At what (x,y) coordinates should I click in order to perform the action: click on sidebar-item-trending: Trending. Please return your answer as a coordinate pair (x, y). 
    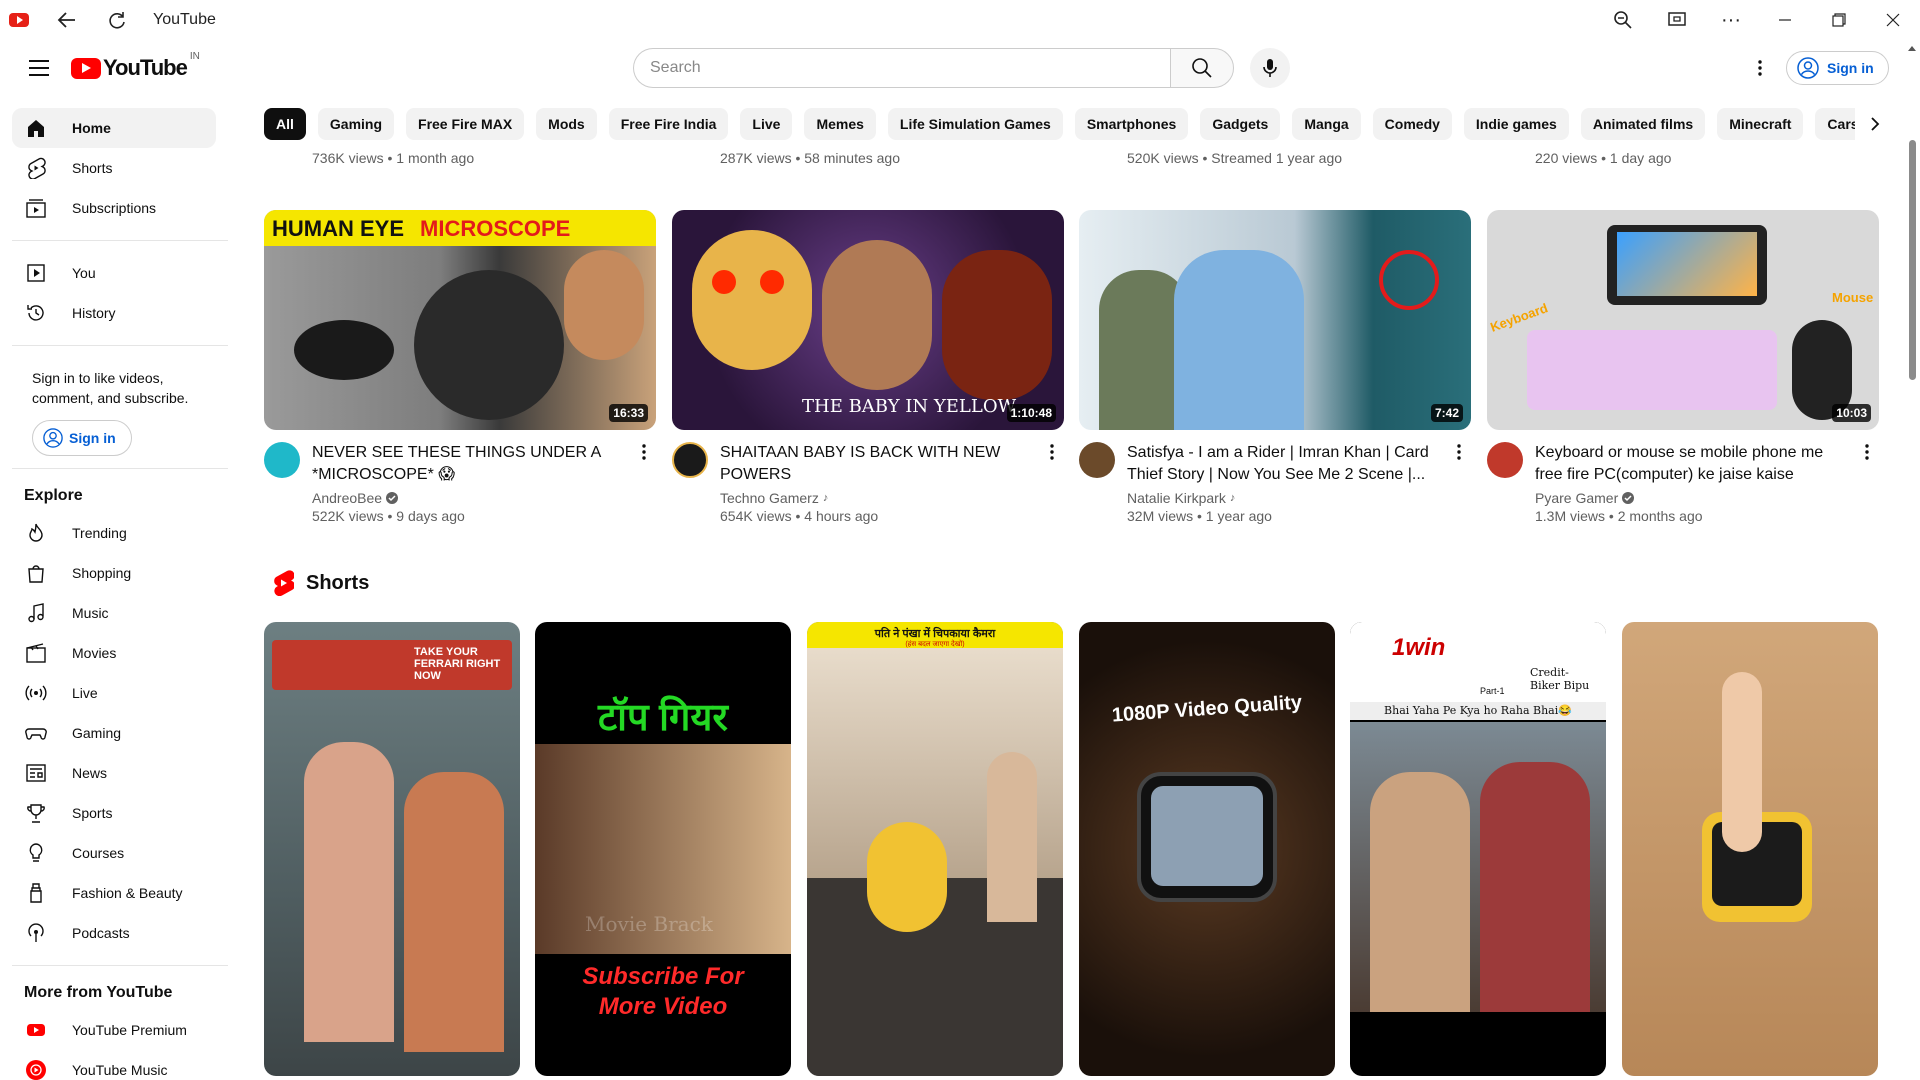
    Looking at the image, I should click on (114, 533).